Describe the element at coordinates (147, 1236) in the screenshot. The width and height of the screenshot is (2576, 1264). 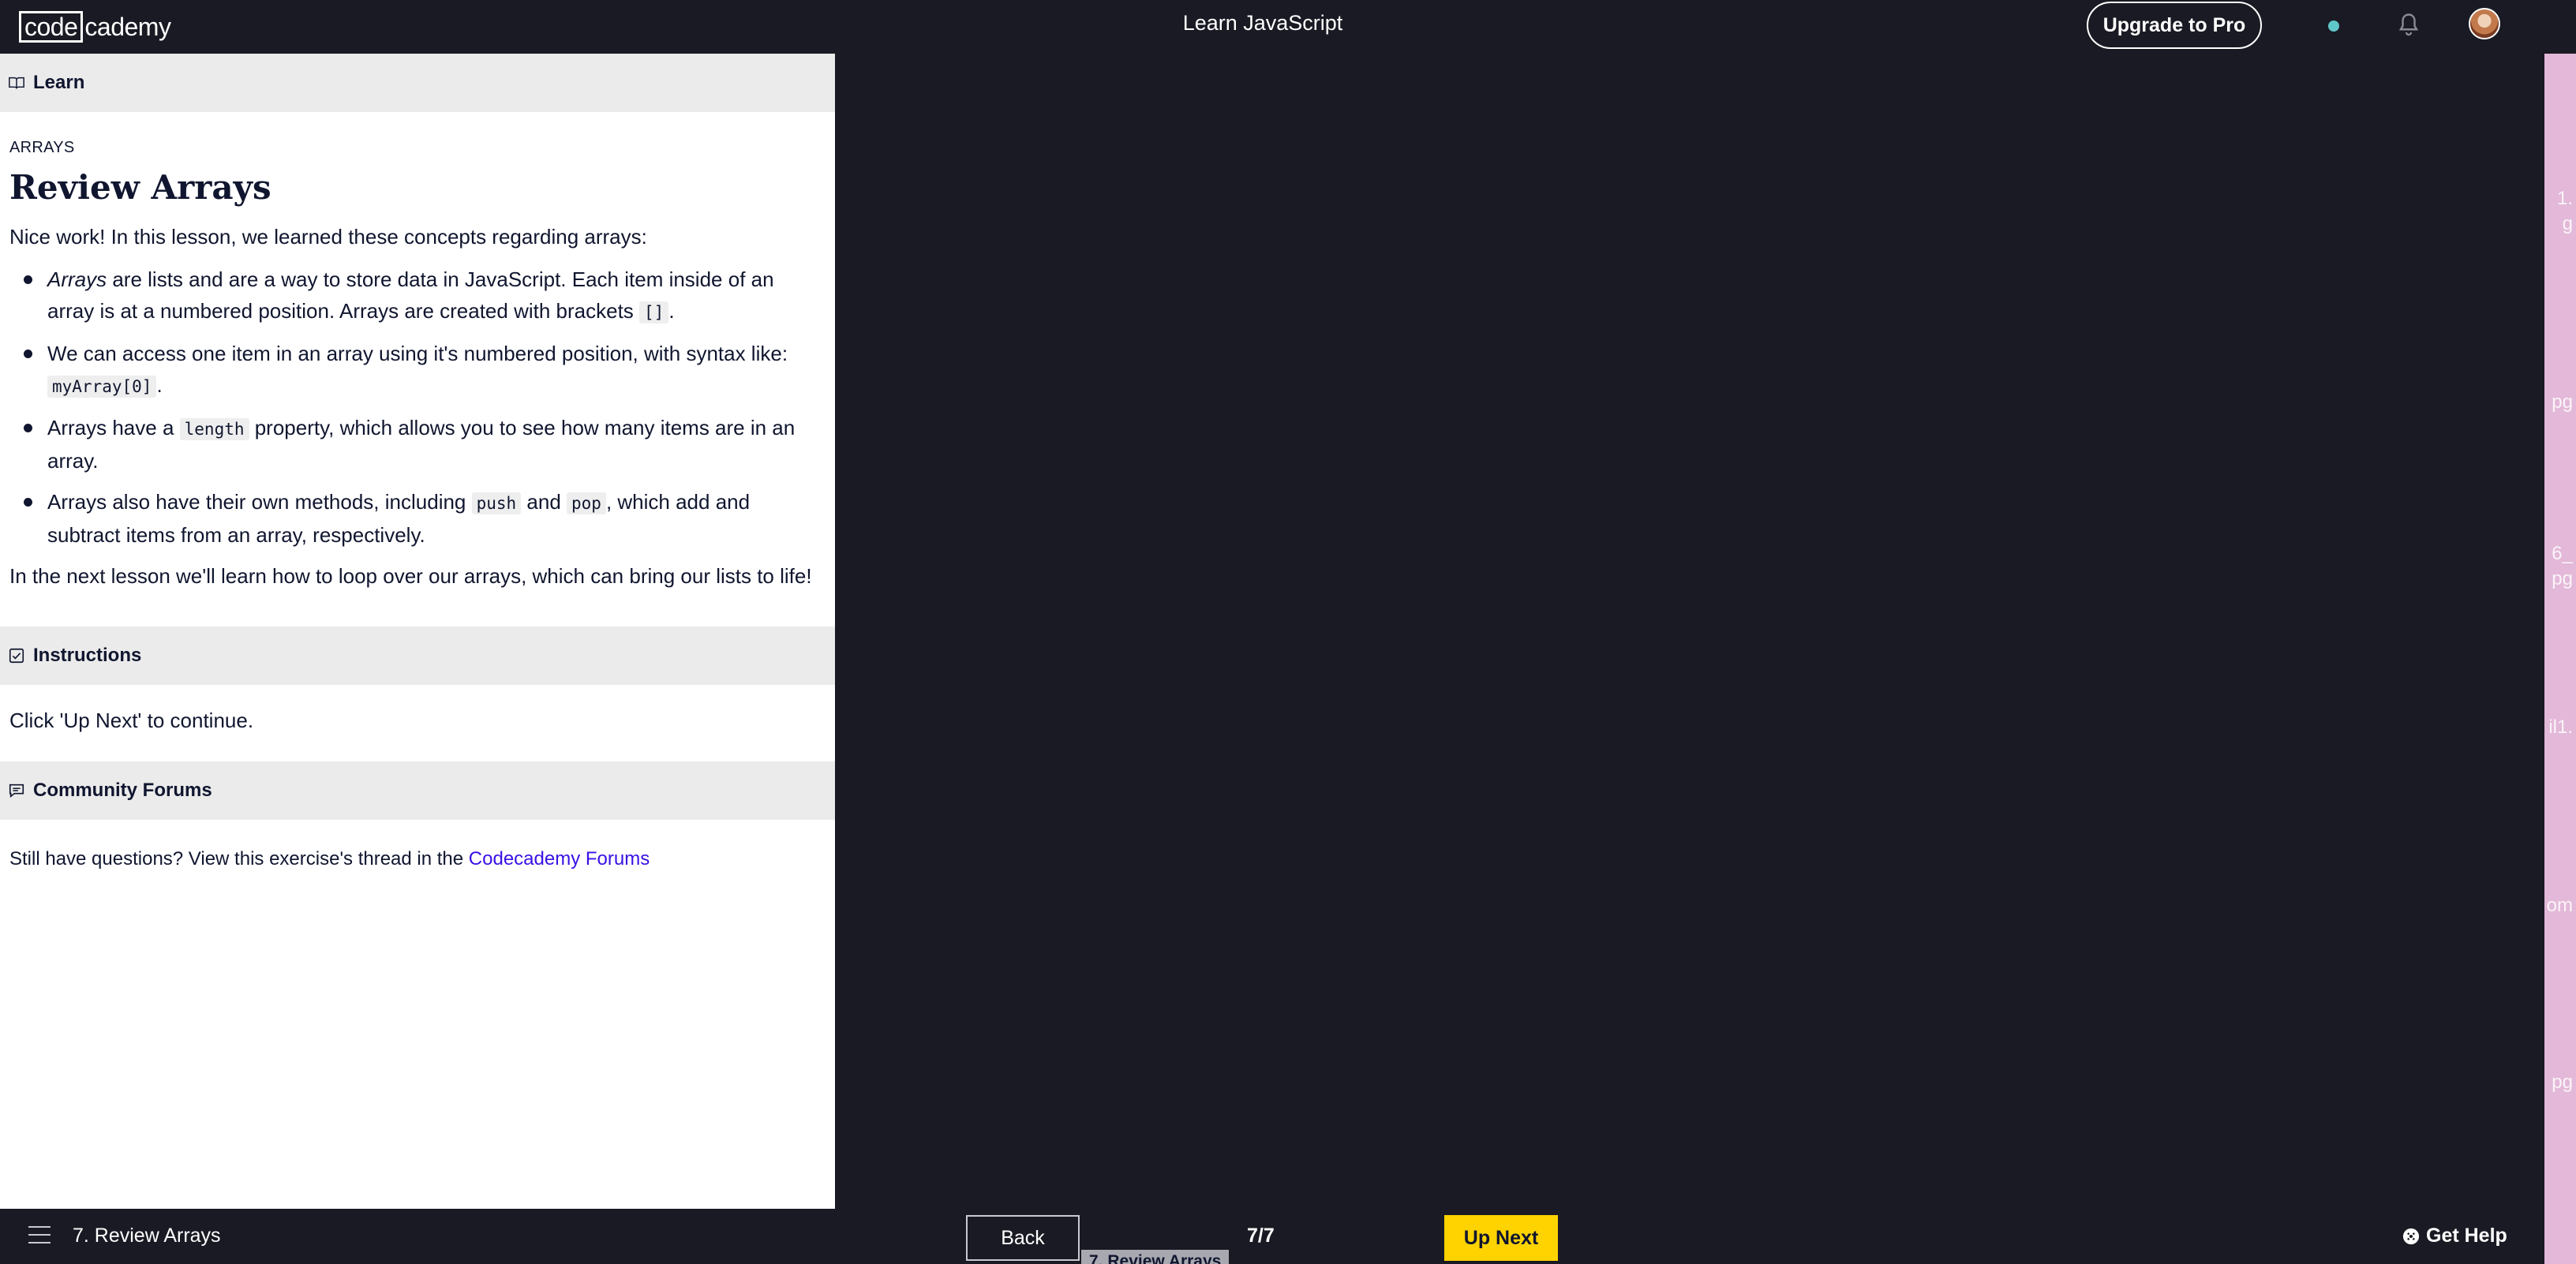
I see `current-lesson-label: 7. Review Arrays` at that location.